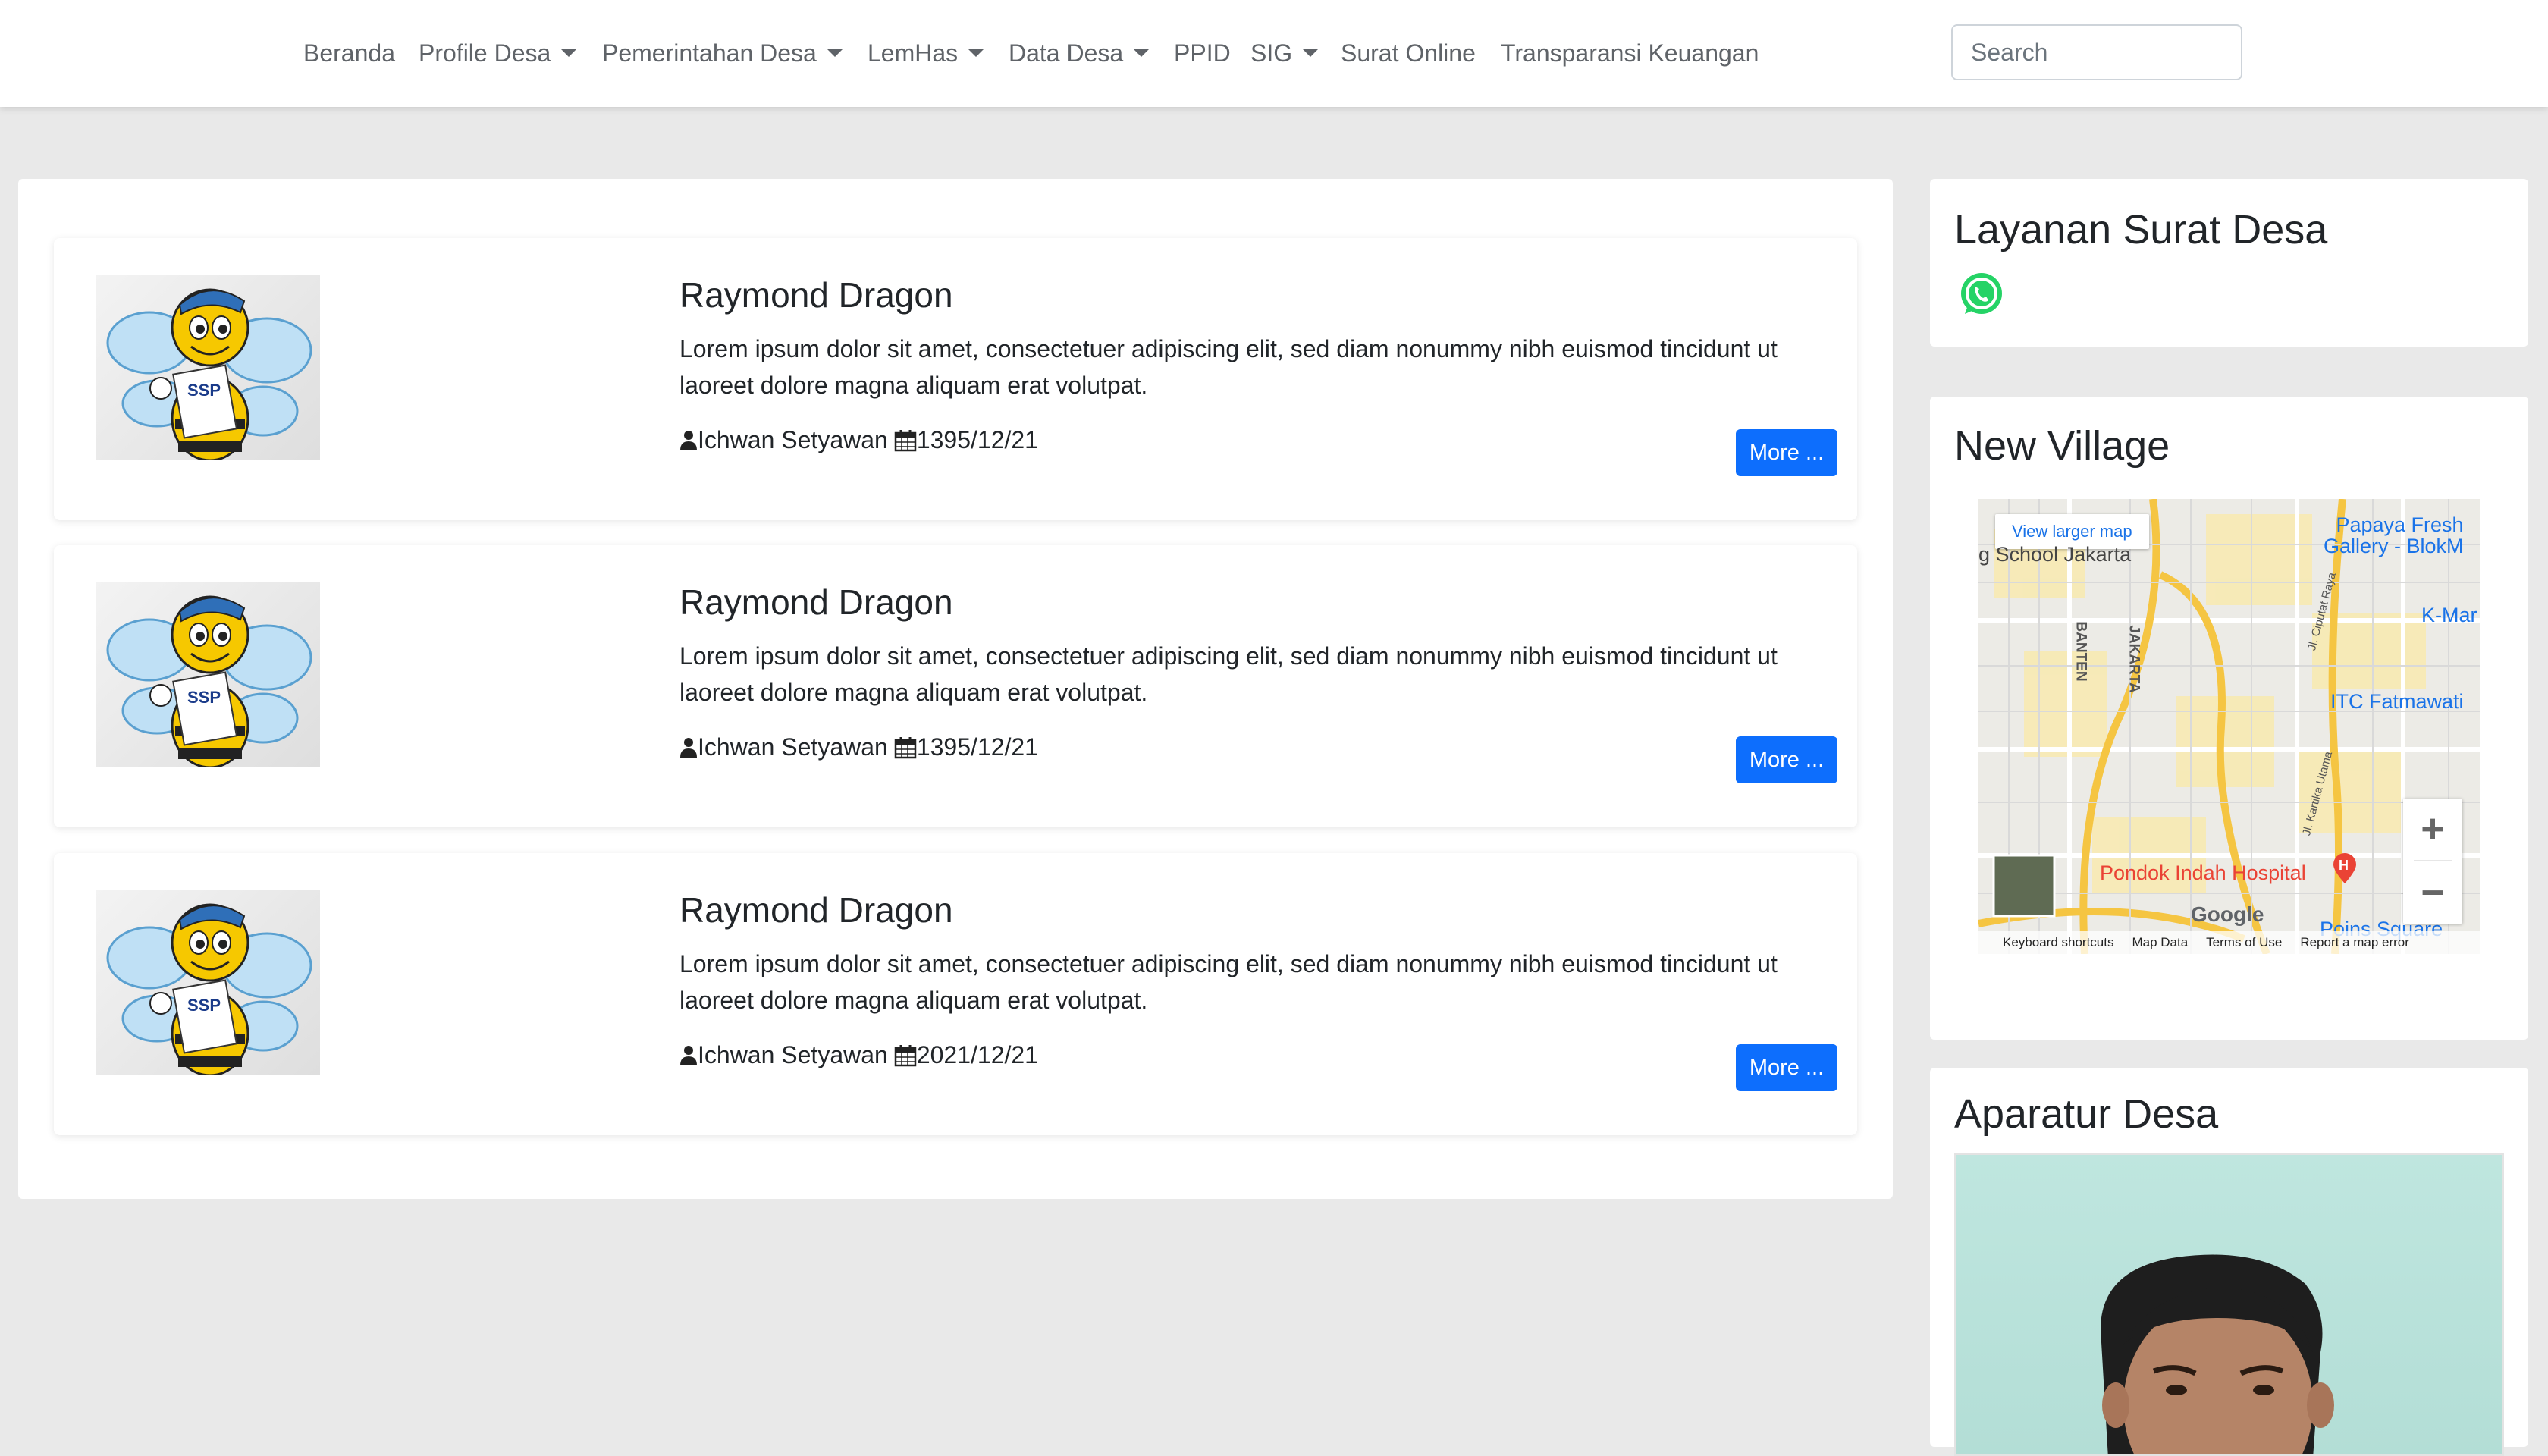 This screenshot has width=2548, height=1456. What do you see at coordinates (2354, 942) in the screenshot?
I see `report-map-error-link: Report a map error` at bounding box center [2354, 942].